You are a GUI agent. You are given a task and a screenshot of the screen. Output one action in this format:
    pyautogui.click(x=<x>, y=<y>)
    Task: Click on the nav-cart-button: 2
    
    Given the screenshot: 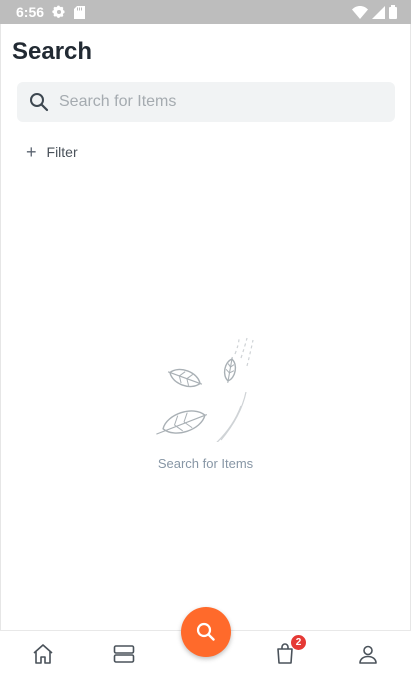 What is the action you would take?
    pyautogui.click(x=289, y=651)
    